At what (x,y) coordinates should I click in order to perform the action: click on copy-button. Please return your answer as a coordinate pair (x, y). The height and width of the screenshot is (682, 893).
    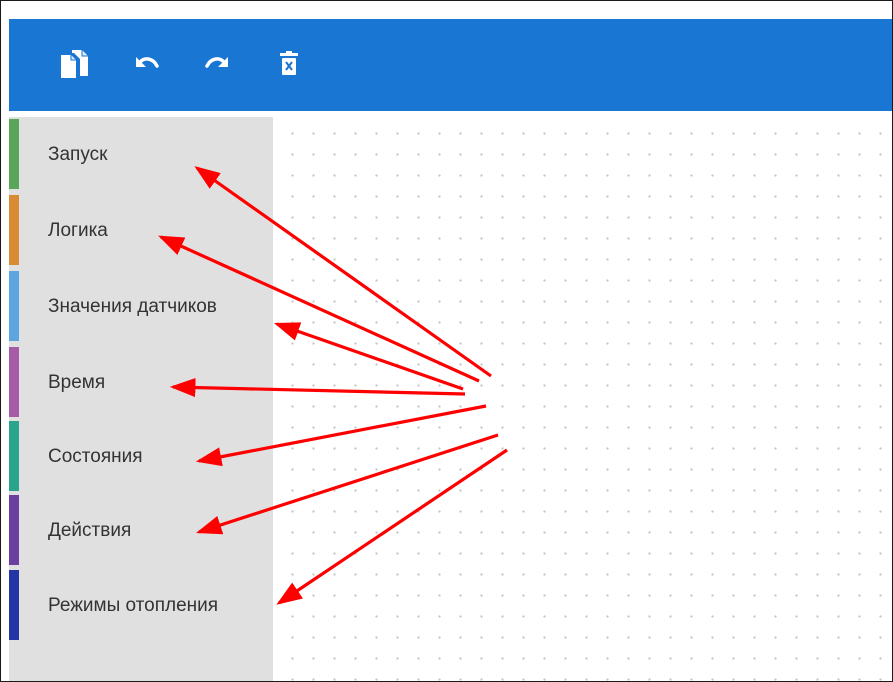
    Looking at the image, I should click on (75, 65).